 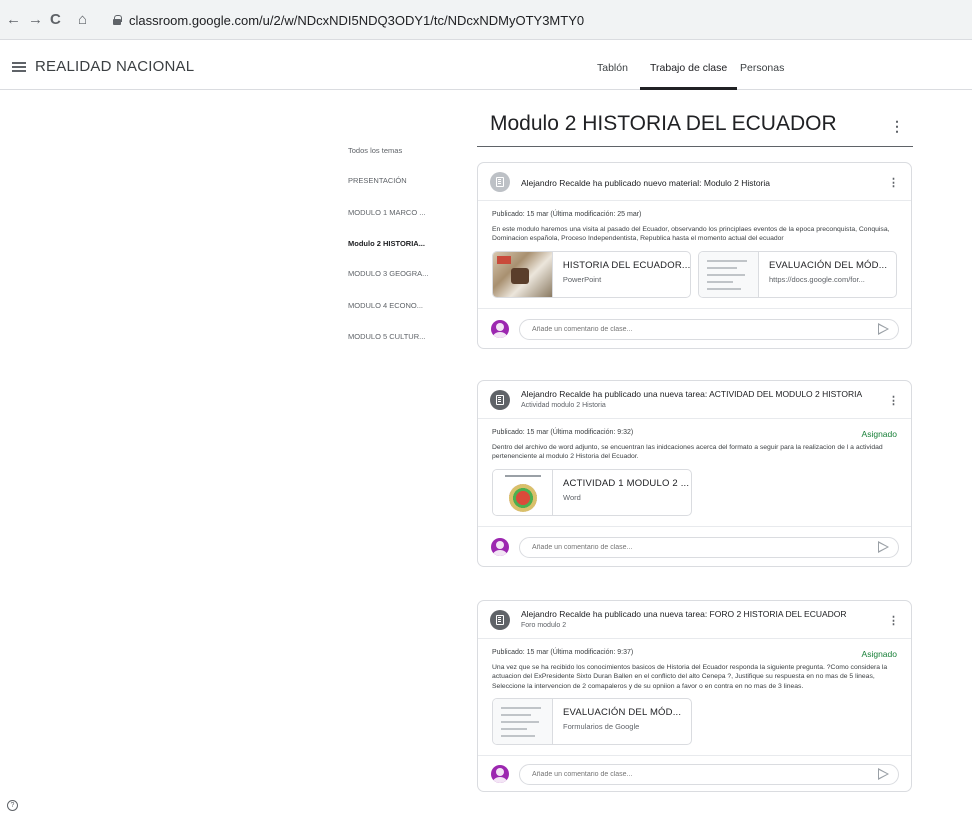 What do you see at coordinates (500, 182) in the screenshot?
I see `material-icon` at bounding box center [500, 182].